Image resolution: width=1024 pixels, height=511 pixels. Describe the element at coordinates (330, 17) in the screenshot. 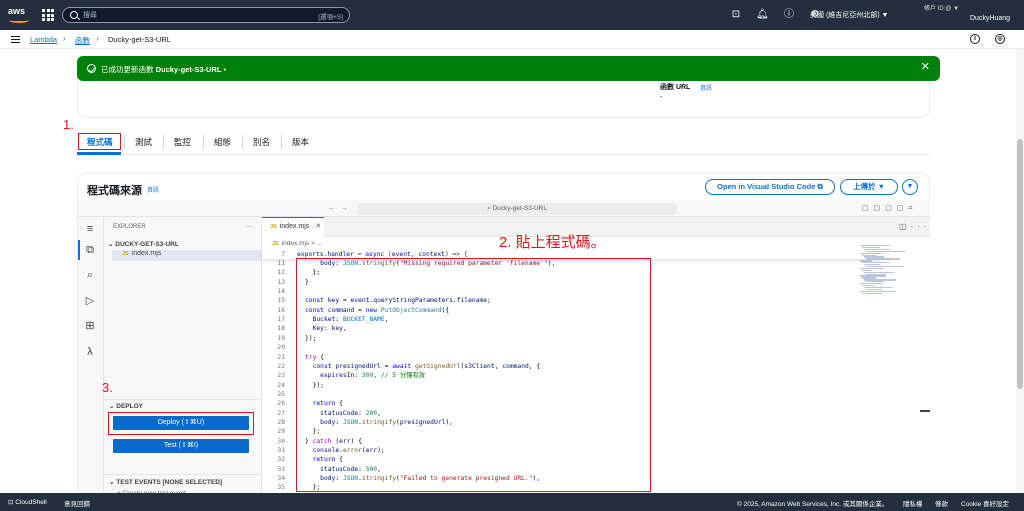

I see `search-shortcut: [選項+S]` at that location.